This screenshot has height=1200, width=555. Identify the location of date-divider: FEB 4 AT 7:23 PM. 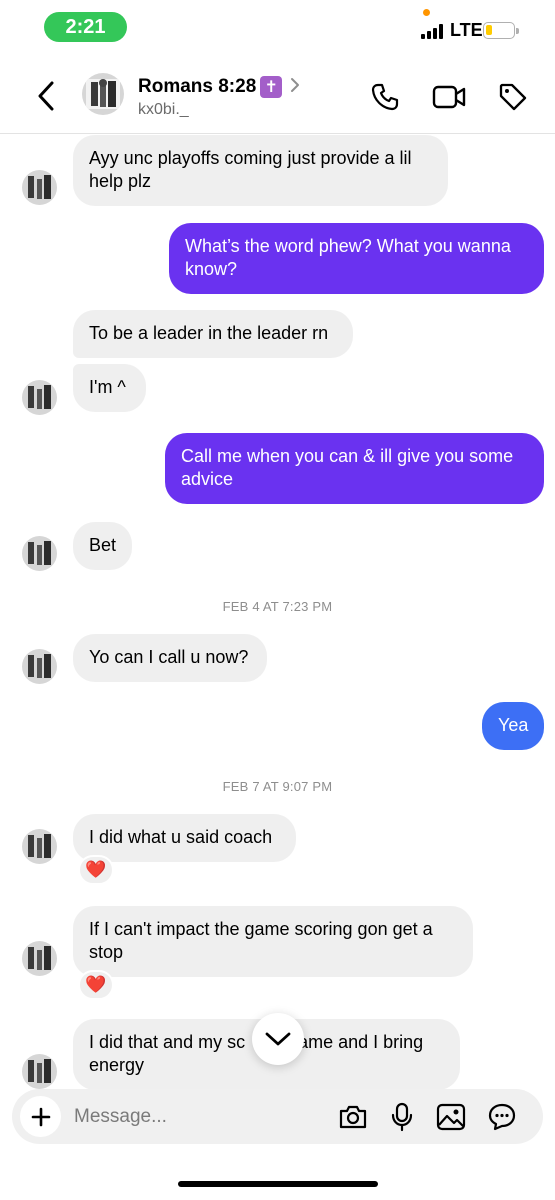
(277, 606).